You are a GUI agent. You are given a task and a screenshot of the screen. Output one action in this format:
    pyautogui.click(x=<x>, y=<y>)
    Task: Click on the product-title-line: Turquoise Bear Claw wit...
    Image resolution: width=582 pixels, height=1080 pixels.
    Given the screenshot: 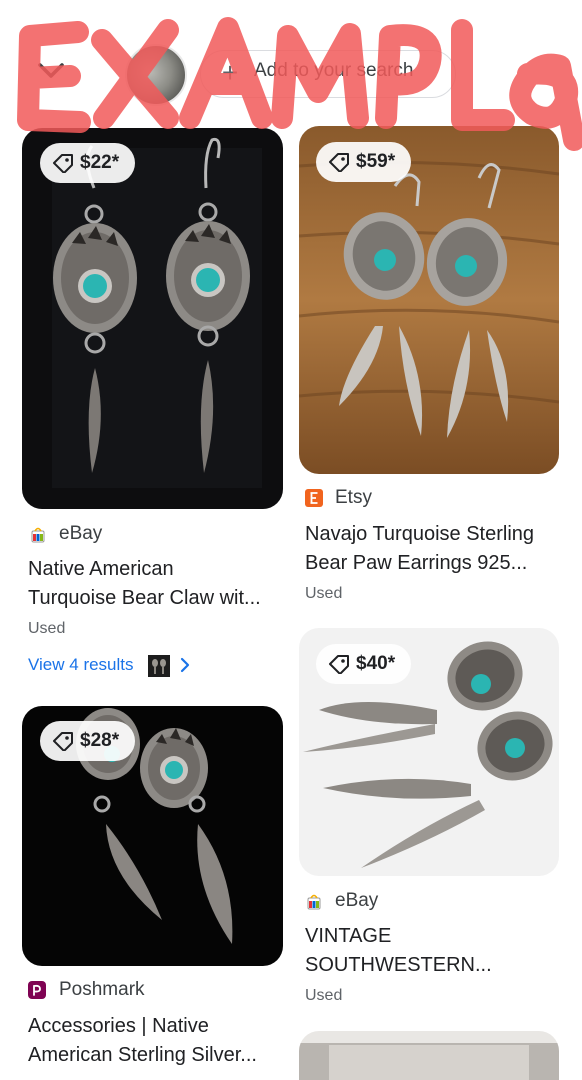 What is the action you would take?
    pyautogui.click(x=144, y=598)
    